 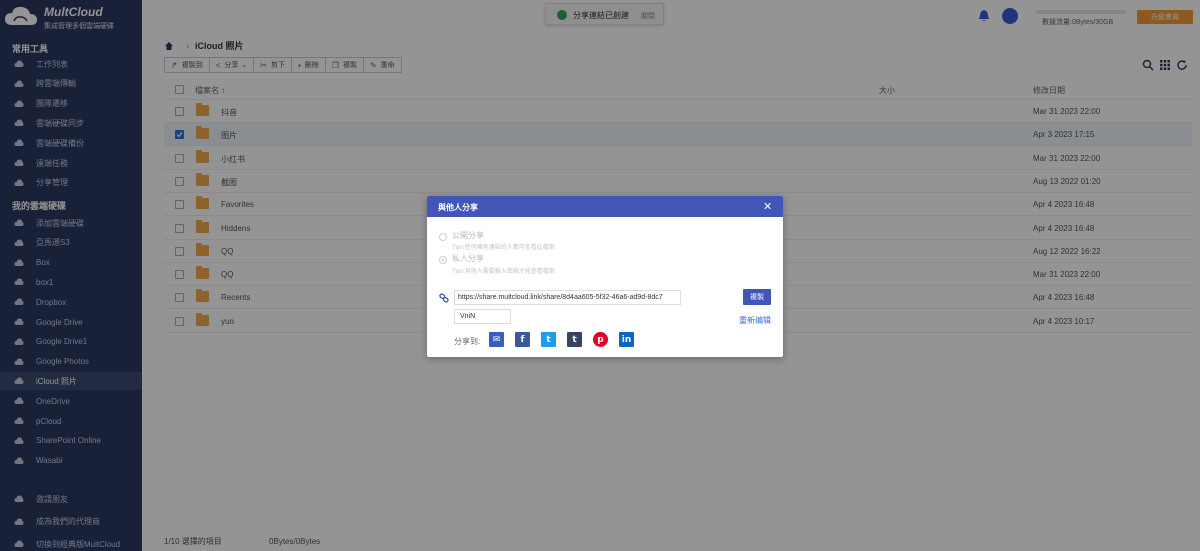 I want to click on copy-link-button: 複製, so click(x=757, y=297).